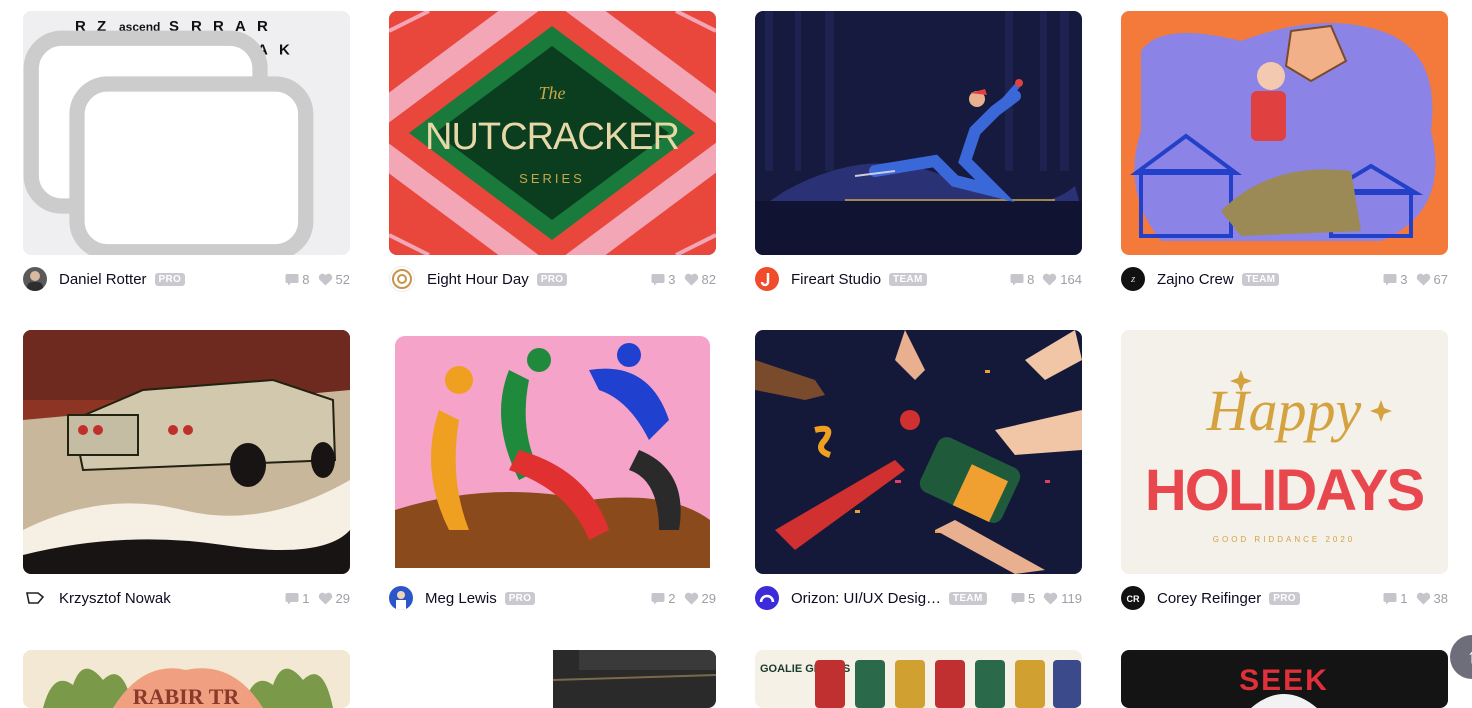 This screenshot has width=1472, height=708. I want to click on shot-stats: 1 29, so click(313, 598).